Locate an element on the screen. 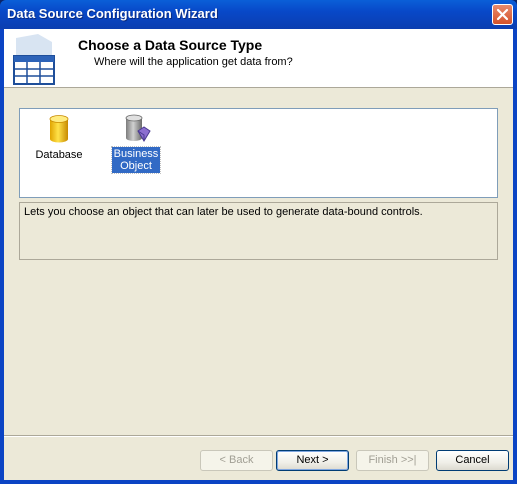 This screenshot has height=484, width=517. type-item-business-object: Business Object is located at coordinates (136, 143).